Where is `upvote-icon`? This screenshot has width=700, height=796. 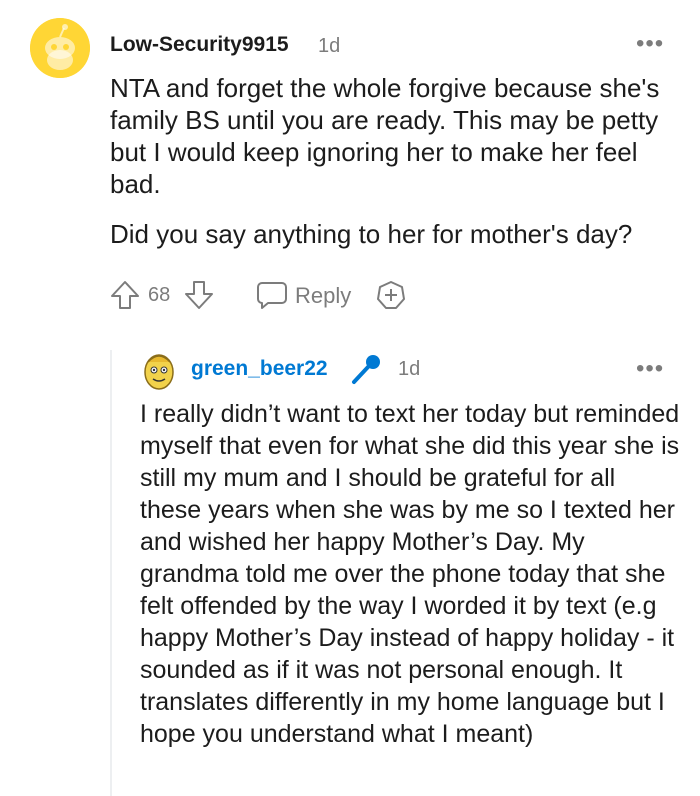 upvote-icon is located at coordinates (125, 297).